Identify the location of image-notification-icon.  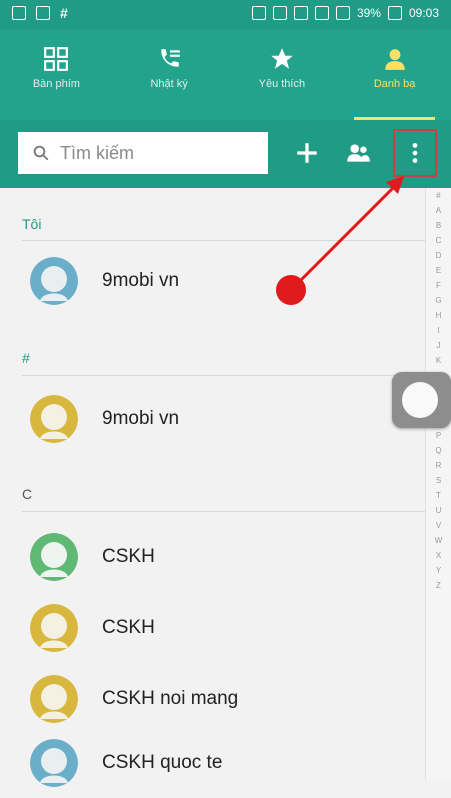
(43, 13).